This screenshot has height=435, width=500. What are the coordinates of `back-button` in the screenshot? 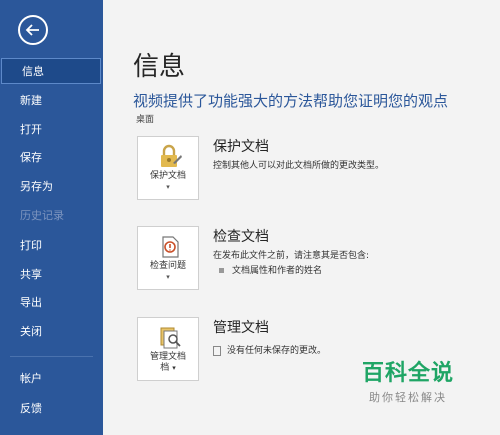 It's located at (33, 30).